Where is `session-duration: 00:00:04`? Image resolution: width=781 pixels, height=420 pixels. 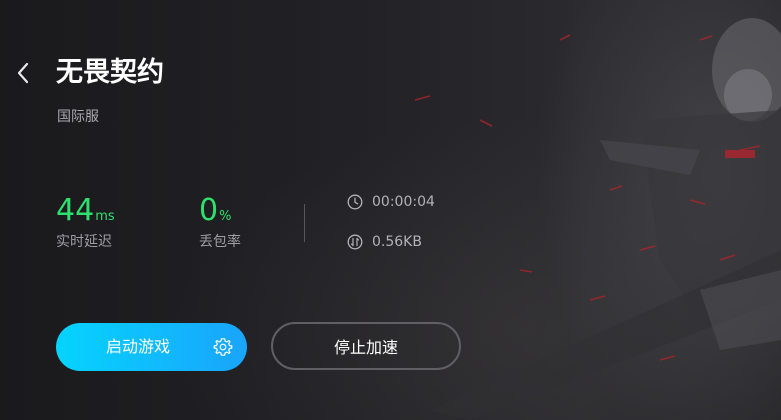 session-duration: 00:00:04 is located at coordinates (391, 202).